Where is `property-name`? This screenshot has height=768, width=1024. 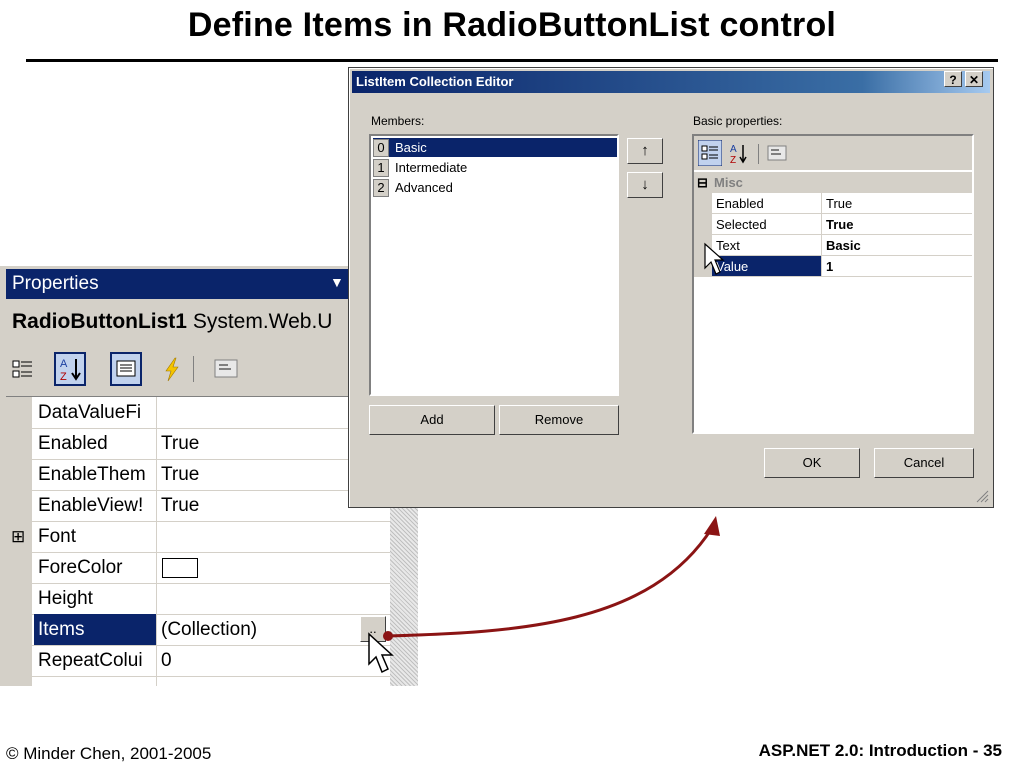 property-name is located at coordinates (95, 681).